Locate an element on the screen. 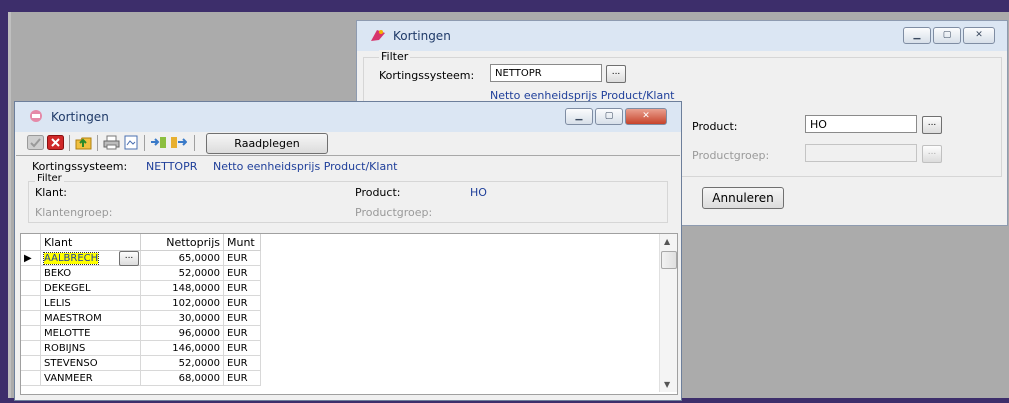  cell-klant-text: LELIS is located at coordinates (57, 303).